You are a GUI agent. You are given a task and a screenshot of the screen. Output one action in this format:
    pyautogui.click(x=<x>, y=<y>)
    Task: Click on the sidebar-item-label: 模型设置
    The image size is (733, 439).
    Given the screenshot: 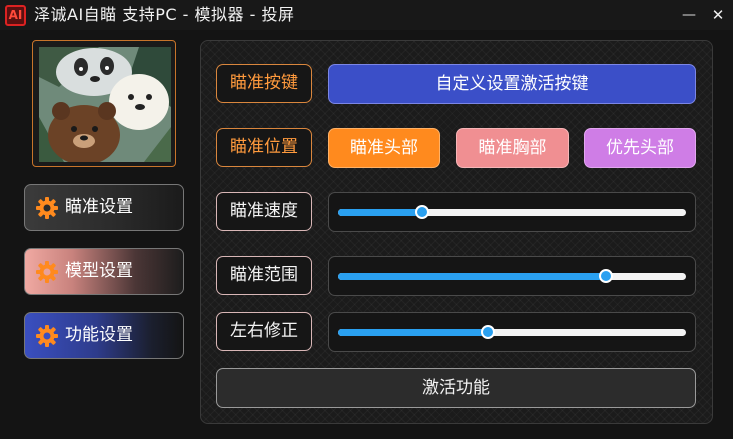 What is the action you would take?
    pyautogui.click(x=99, y=271)
    